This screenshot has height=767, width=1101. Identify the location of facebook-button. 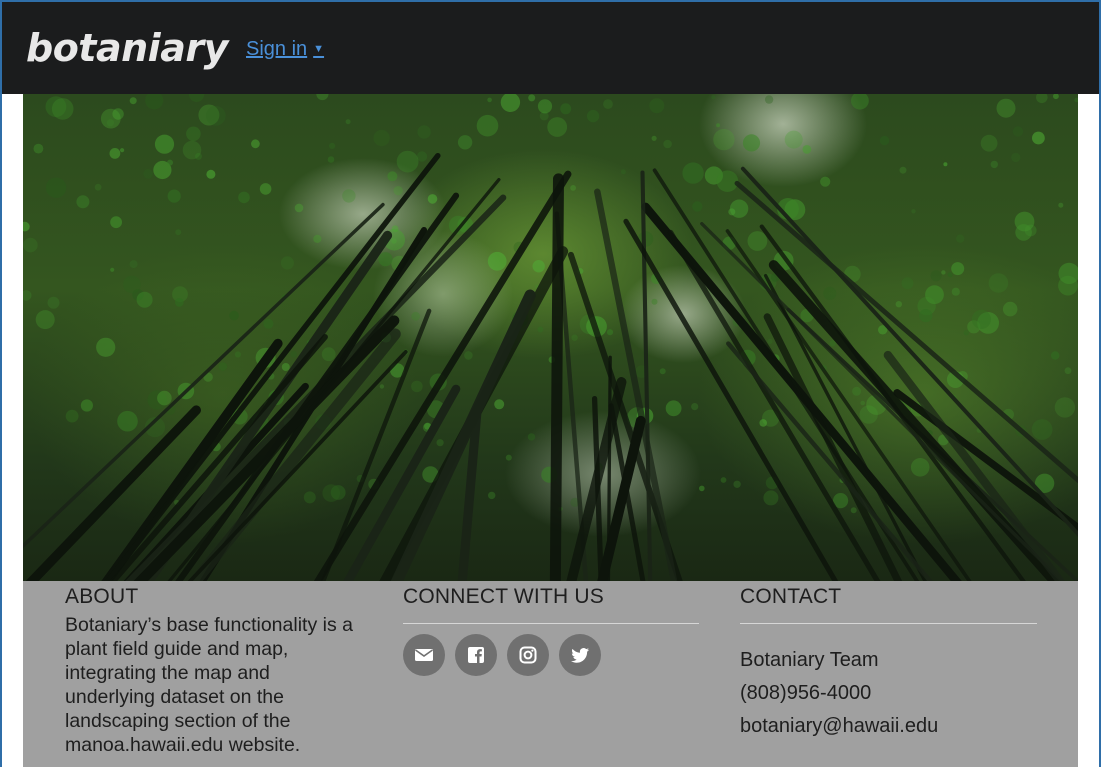
(476, 655).